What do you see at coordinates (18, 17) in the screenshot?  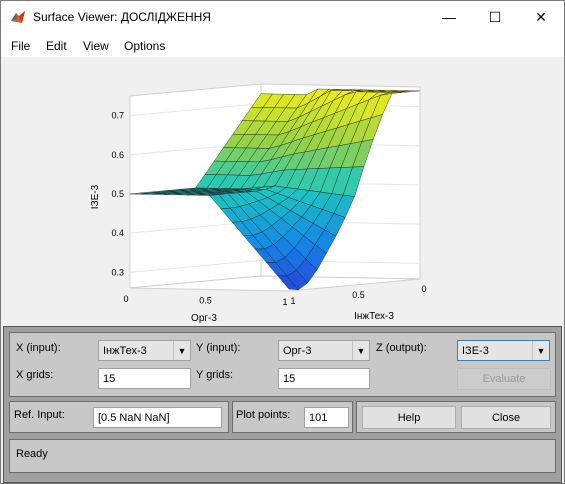 I see `matlab-app-icon` at bounding box center [18, 17].